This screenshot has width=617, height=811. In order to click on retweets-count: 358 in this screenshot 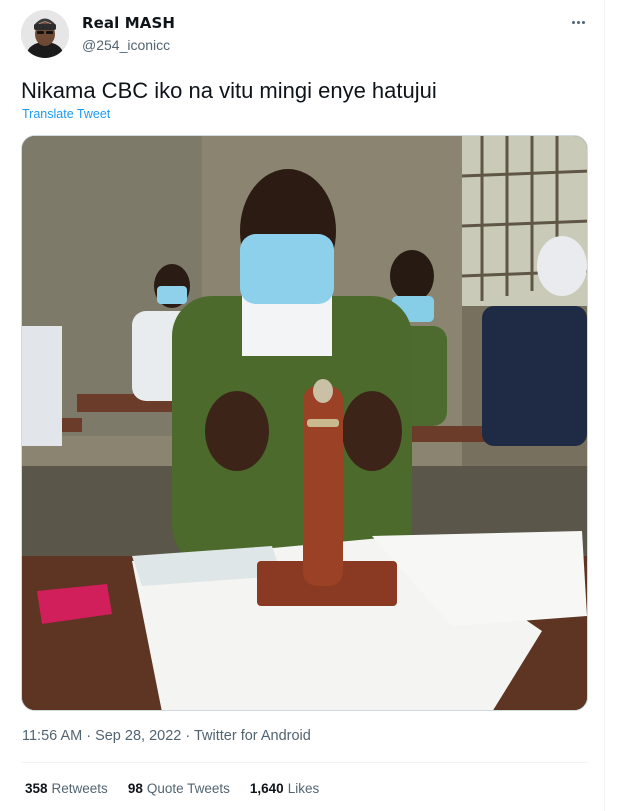, I will do `click(36, 788)`.